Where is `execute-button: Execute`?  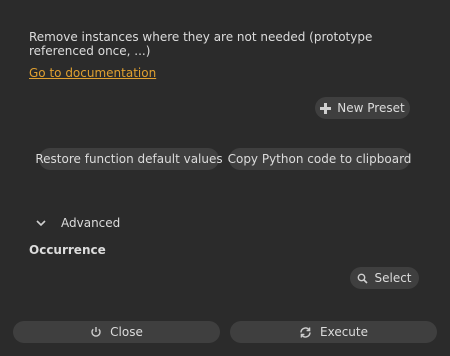
execute-button: Execute is located at coordinates (333, 332).